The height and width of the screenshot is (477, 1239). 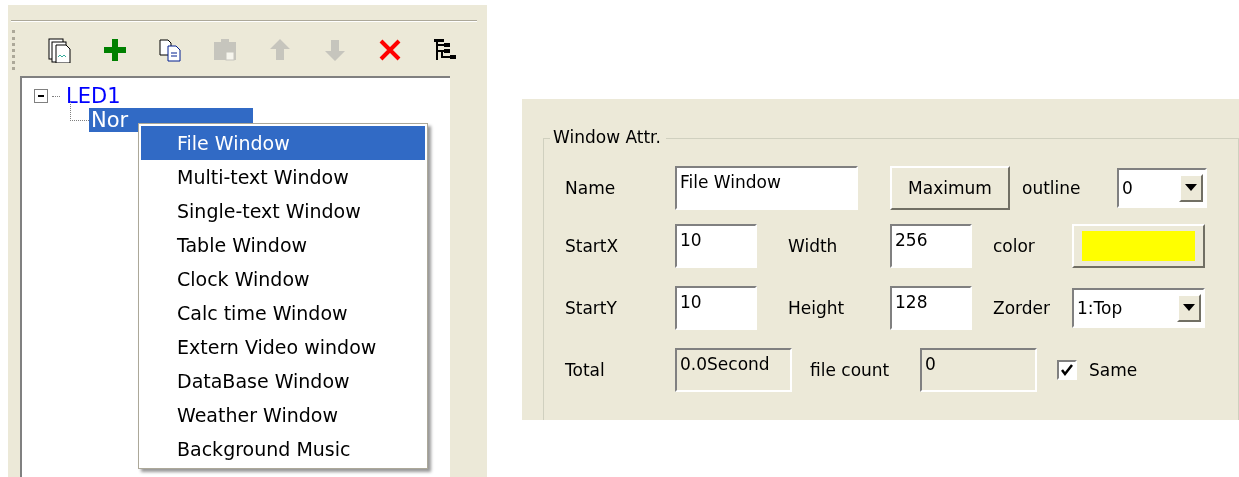 I want to click on menu-item: Weather Window, so click(x=283, y=415).